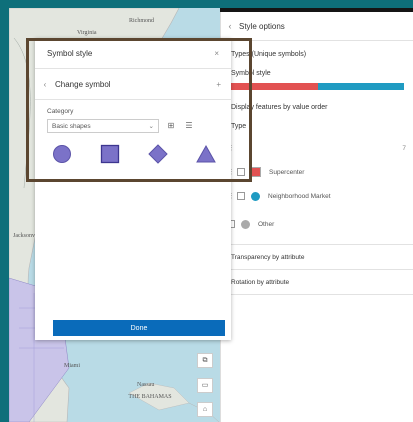  I want to click on rotation-by-attribute: Rotation by attribute, so click(317, 282).